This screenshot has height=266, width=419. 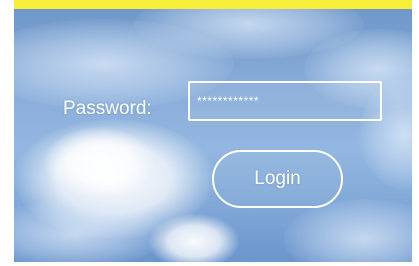 What do you see at coordinates (285, 101) in the screenshot?
I see `password-field` at bounding box center [285, 101].